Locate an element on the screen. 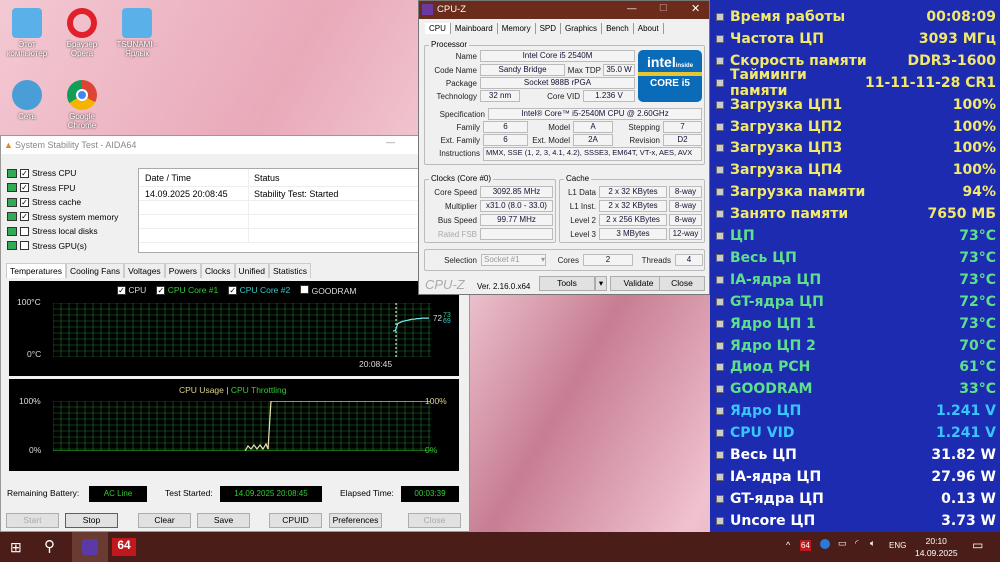  computer-icon is located at coordinates (27, 23).